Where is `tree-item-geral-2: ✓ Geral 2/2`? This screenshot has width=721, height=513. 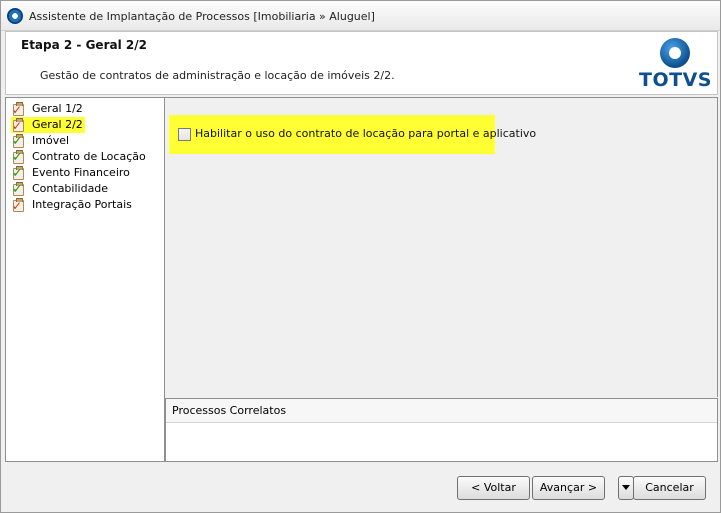 tree-item-geral-2: ✓ Geral 2/2 is located at coordinates (48, 125).